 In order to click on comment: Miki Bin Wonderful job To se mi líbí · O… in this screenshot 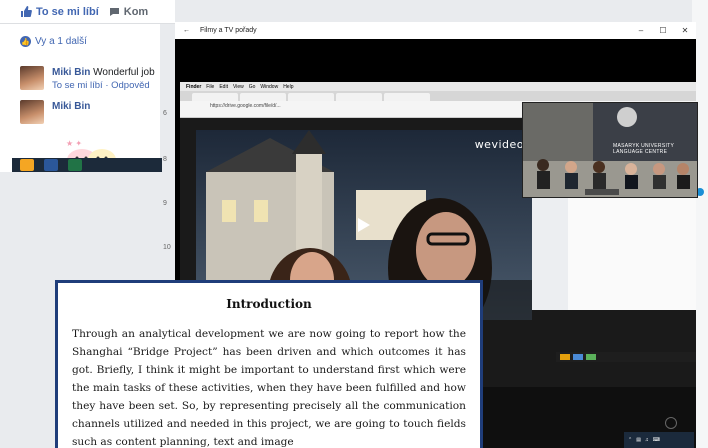, I will do `click(103, 79)`.